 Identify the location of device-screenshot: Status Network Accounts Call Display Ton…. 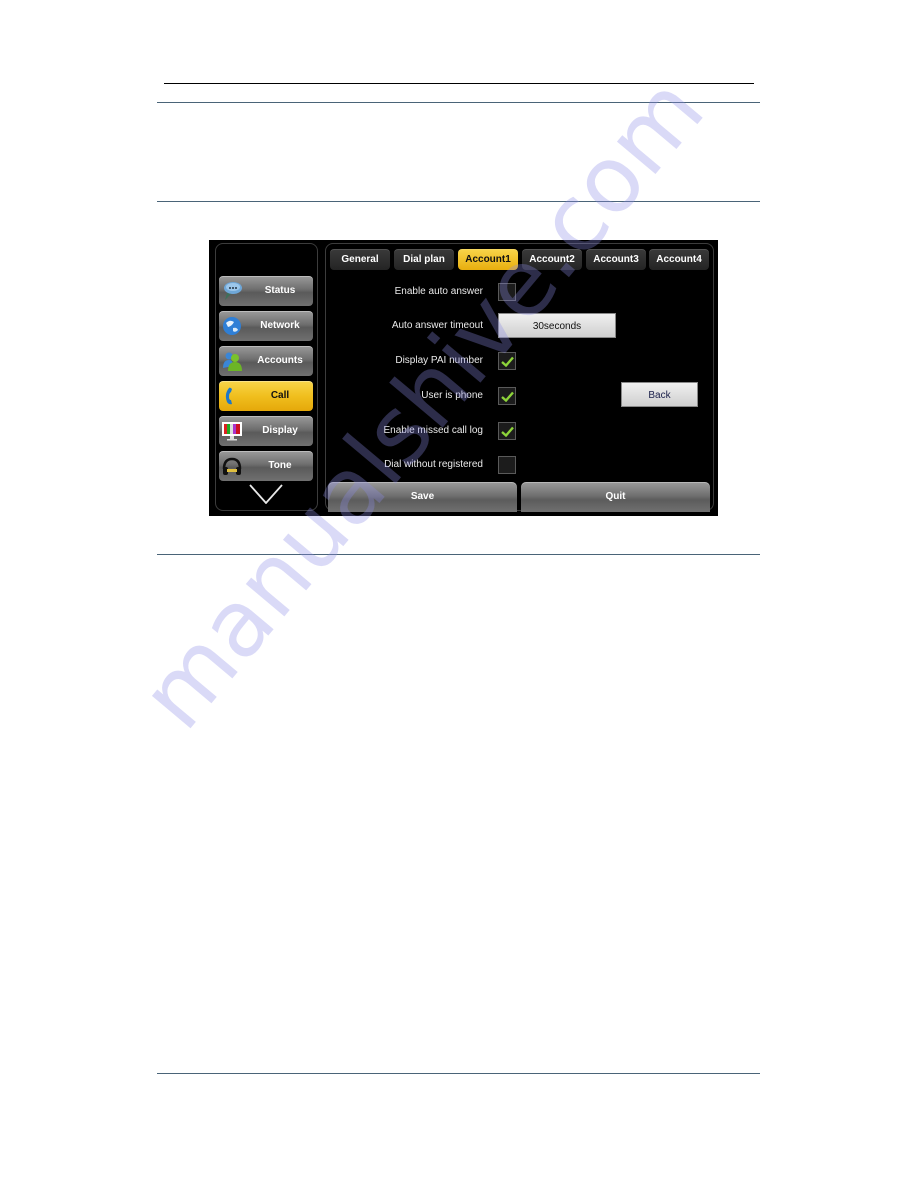
(463, 378).